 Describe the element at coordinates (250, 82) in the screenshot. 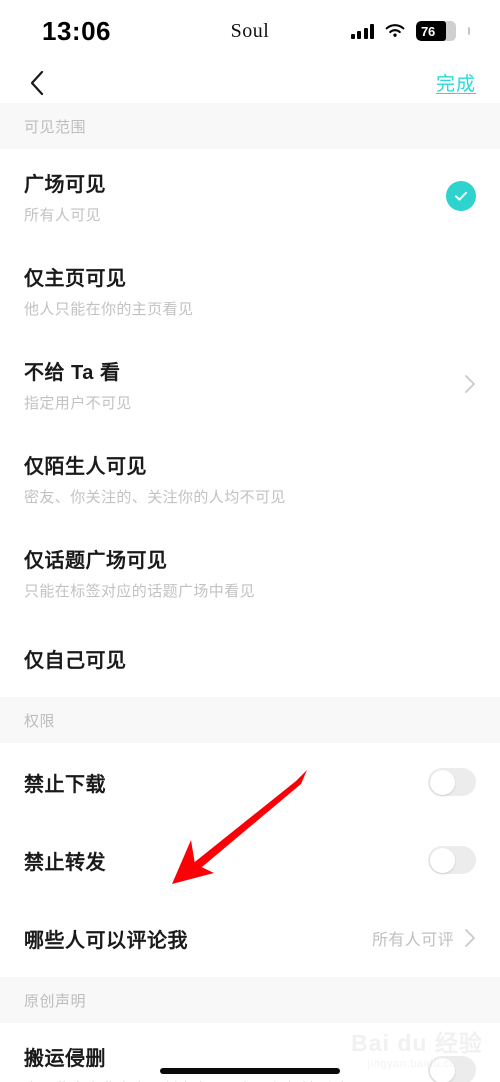

I see `navigation-bar: 完成` at that location.